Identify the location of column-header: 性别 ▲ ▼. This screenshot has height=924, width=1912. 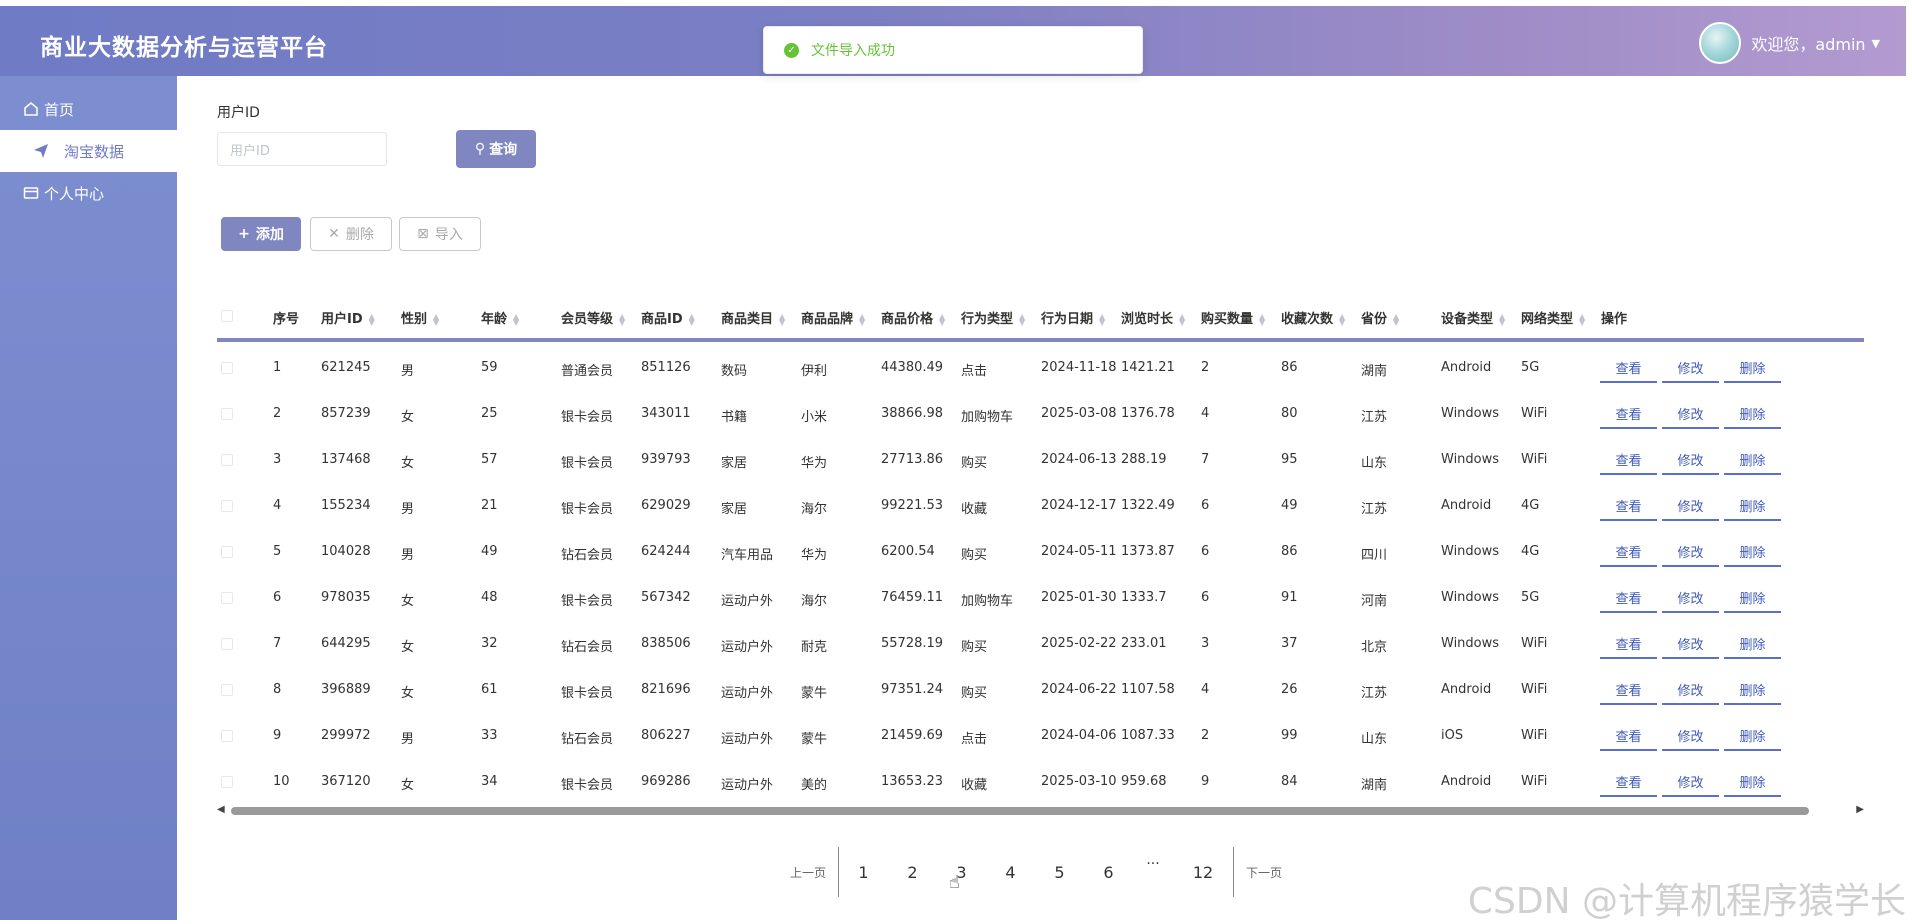
(420, 317).